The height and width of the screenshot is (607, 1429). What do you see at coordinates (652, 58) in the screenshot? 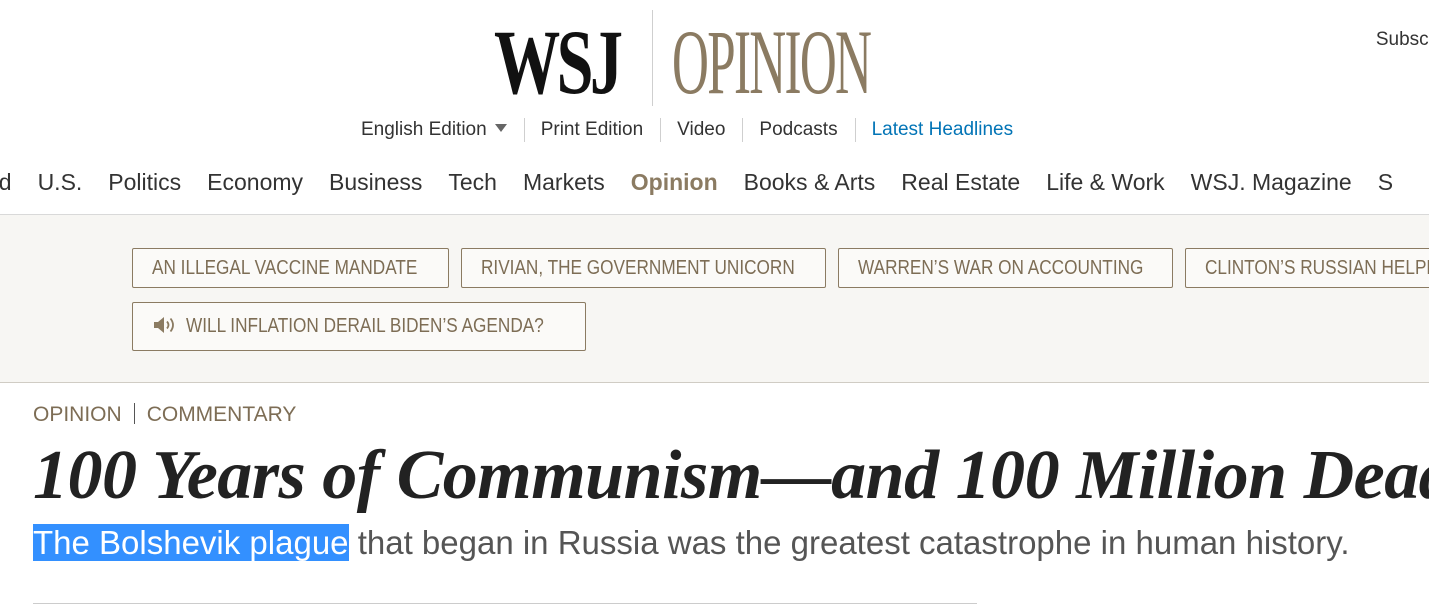
I see `logo-divider` at bounding box center [652, 58].